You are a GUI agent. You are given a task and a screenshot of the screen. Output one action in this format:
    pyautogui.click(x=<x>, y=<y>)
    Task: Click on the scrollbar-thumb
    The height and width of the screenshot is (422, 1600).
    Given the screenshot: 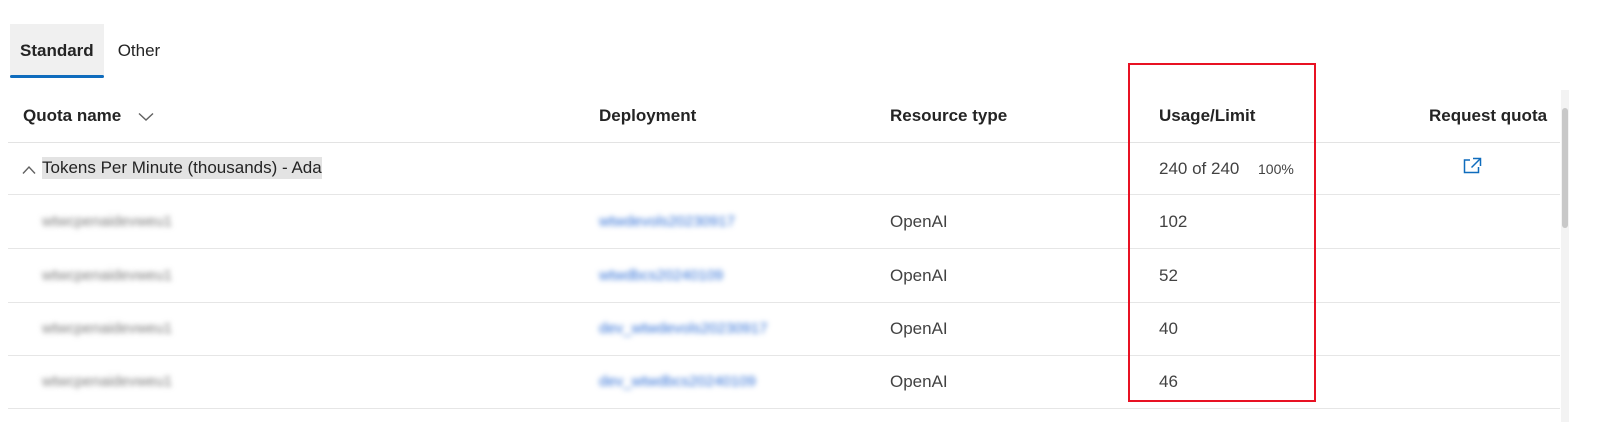 What is the action you would take?
    pyautogui.click(x=1565, y=168)
    